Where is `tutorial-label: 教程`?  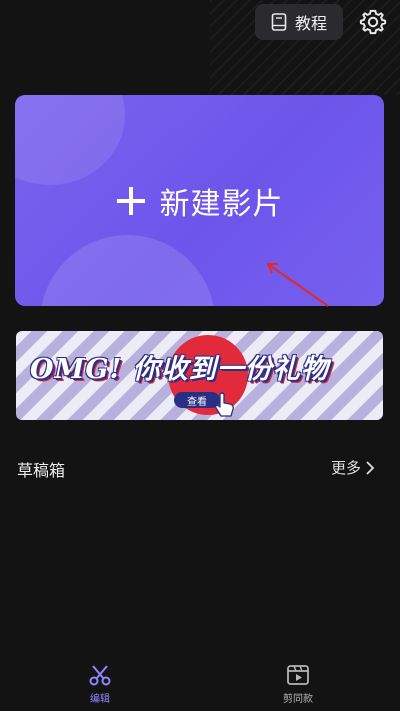
tutorial-label: 教程 is located at coordinates (310, 23).